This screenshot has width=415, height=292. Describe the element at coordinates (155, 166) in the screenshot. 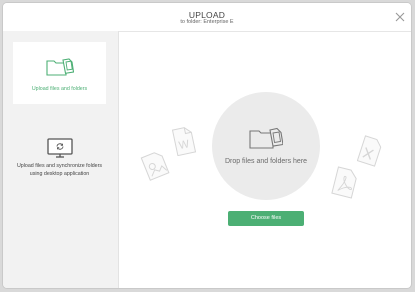

I see `image-file-icon` at that location.